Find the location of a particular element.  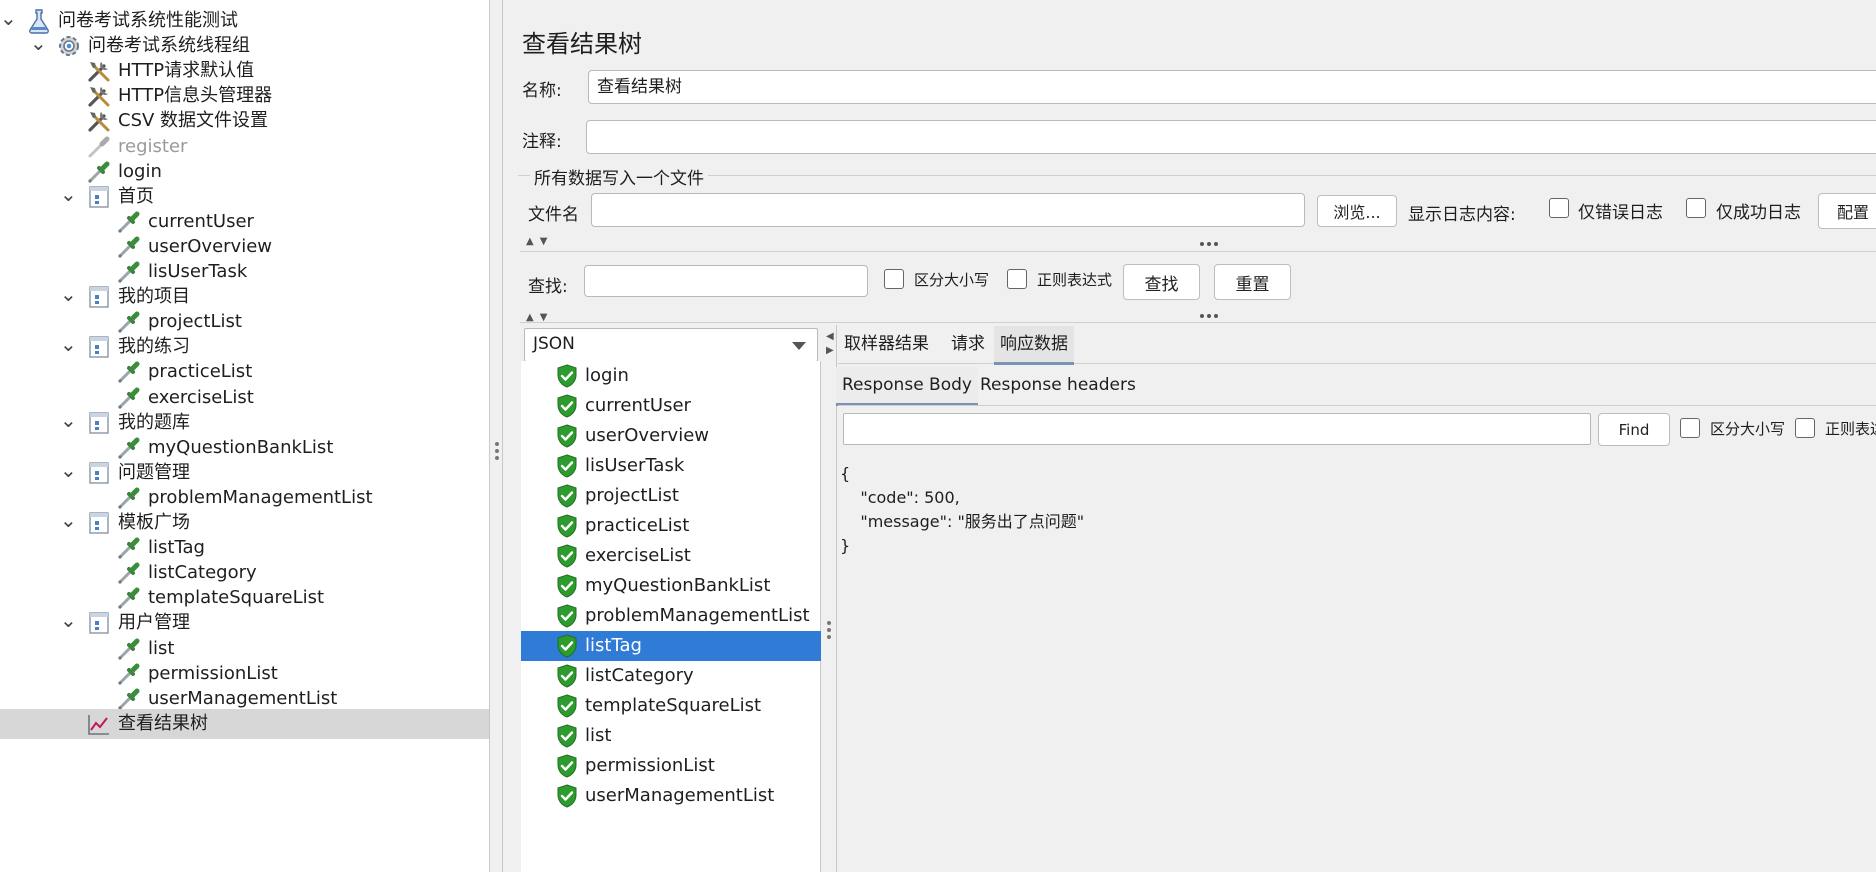

response-find-button: Find is located at coordinates (1634, 429).